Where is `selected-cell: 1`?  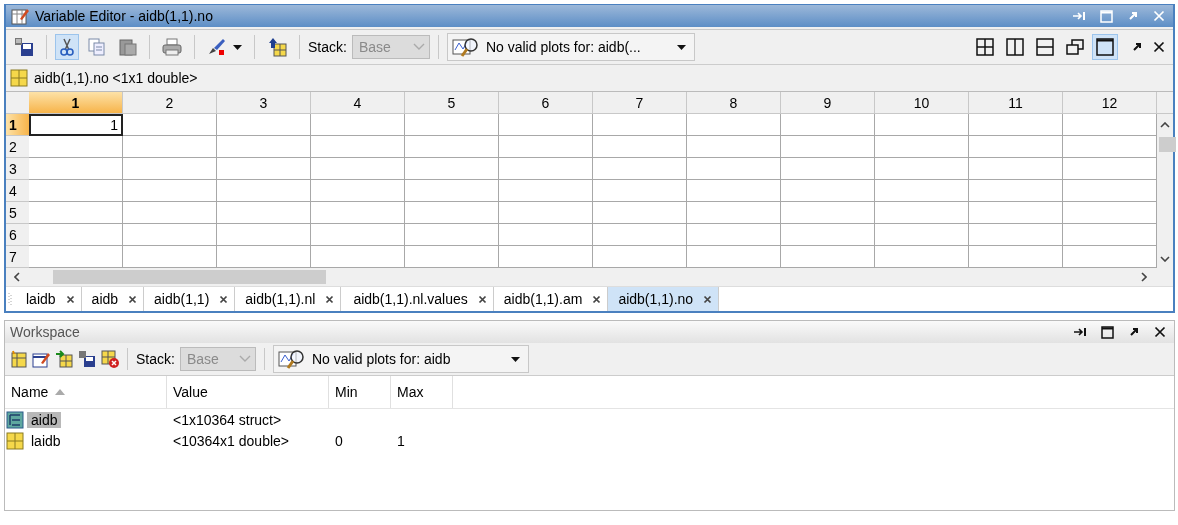
selected-cell: 1 is located at coordinates (76, 125).